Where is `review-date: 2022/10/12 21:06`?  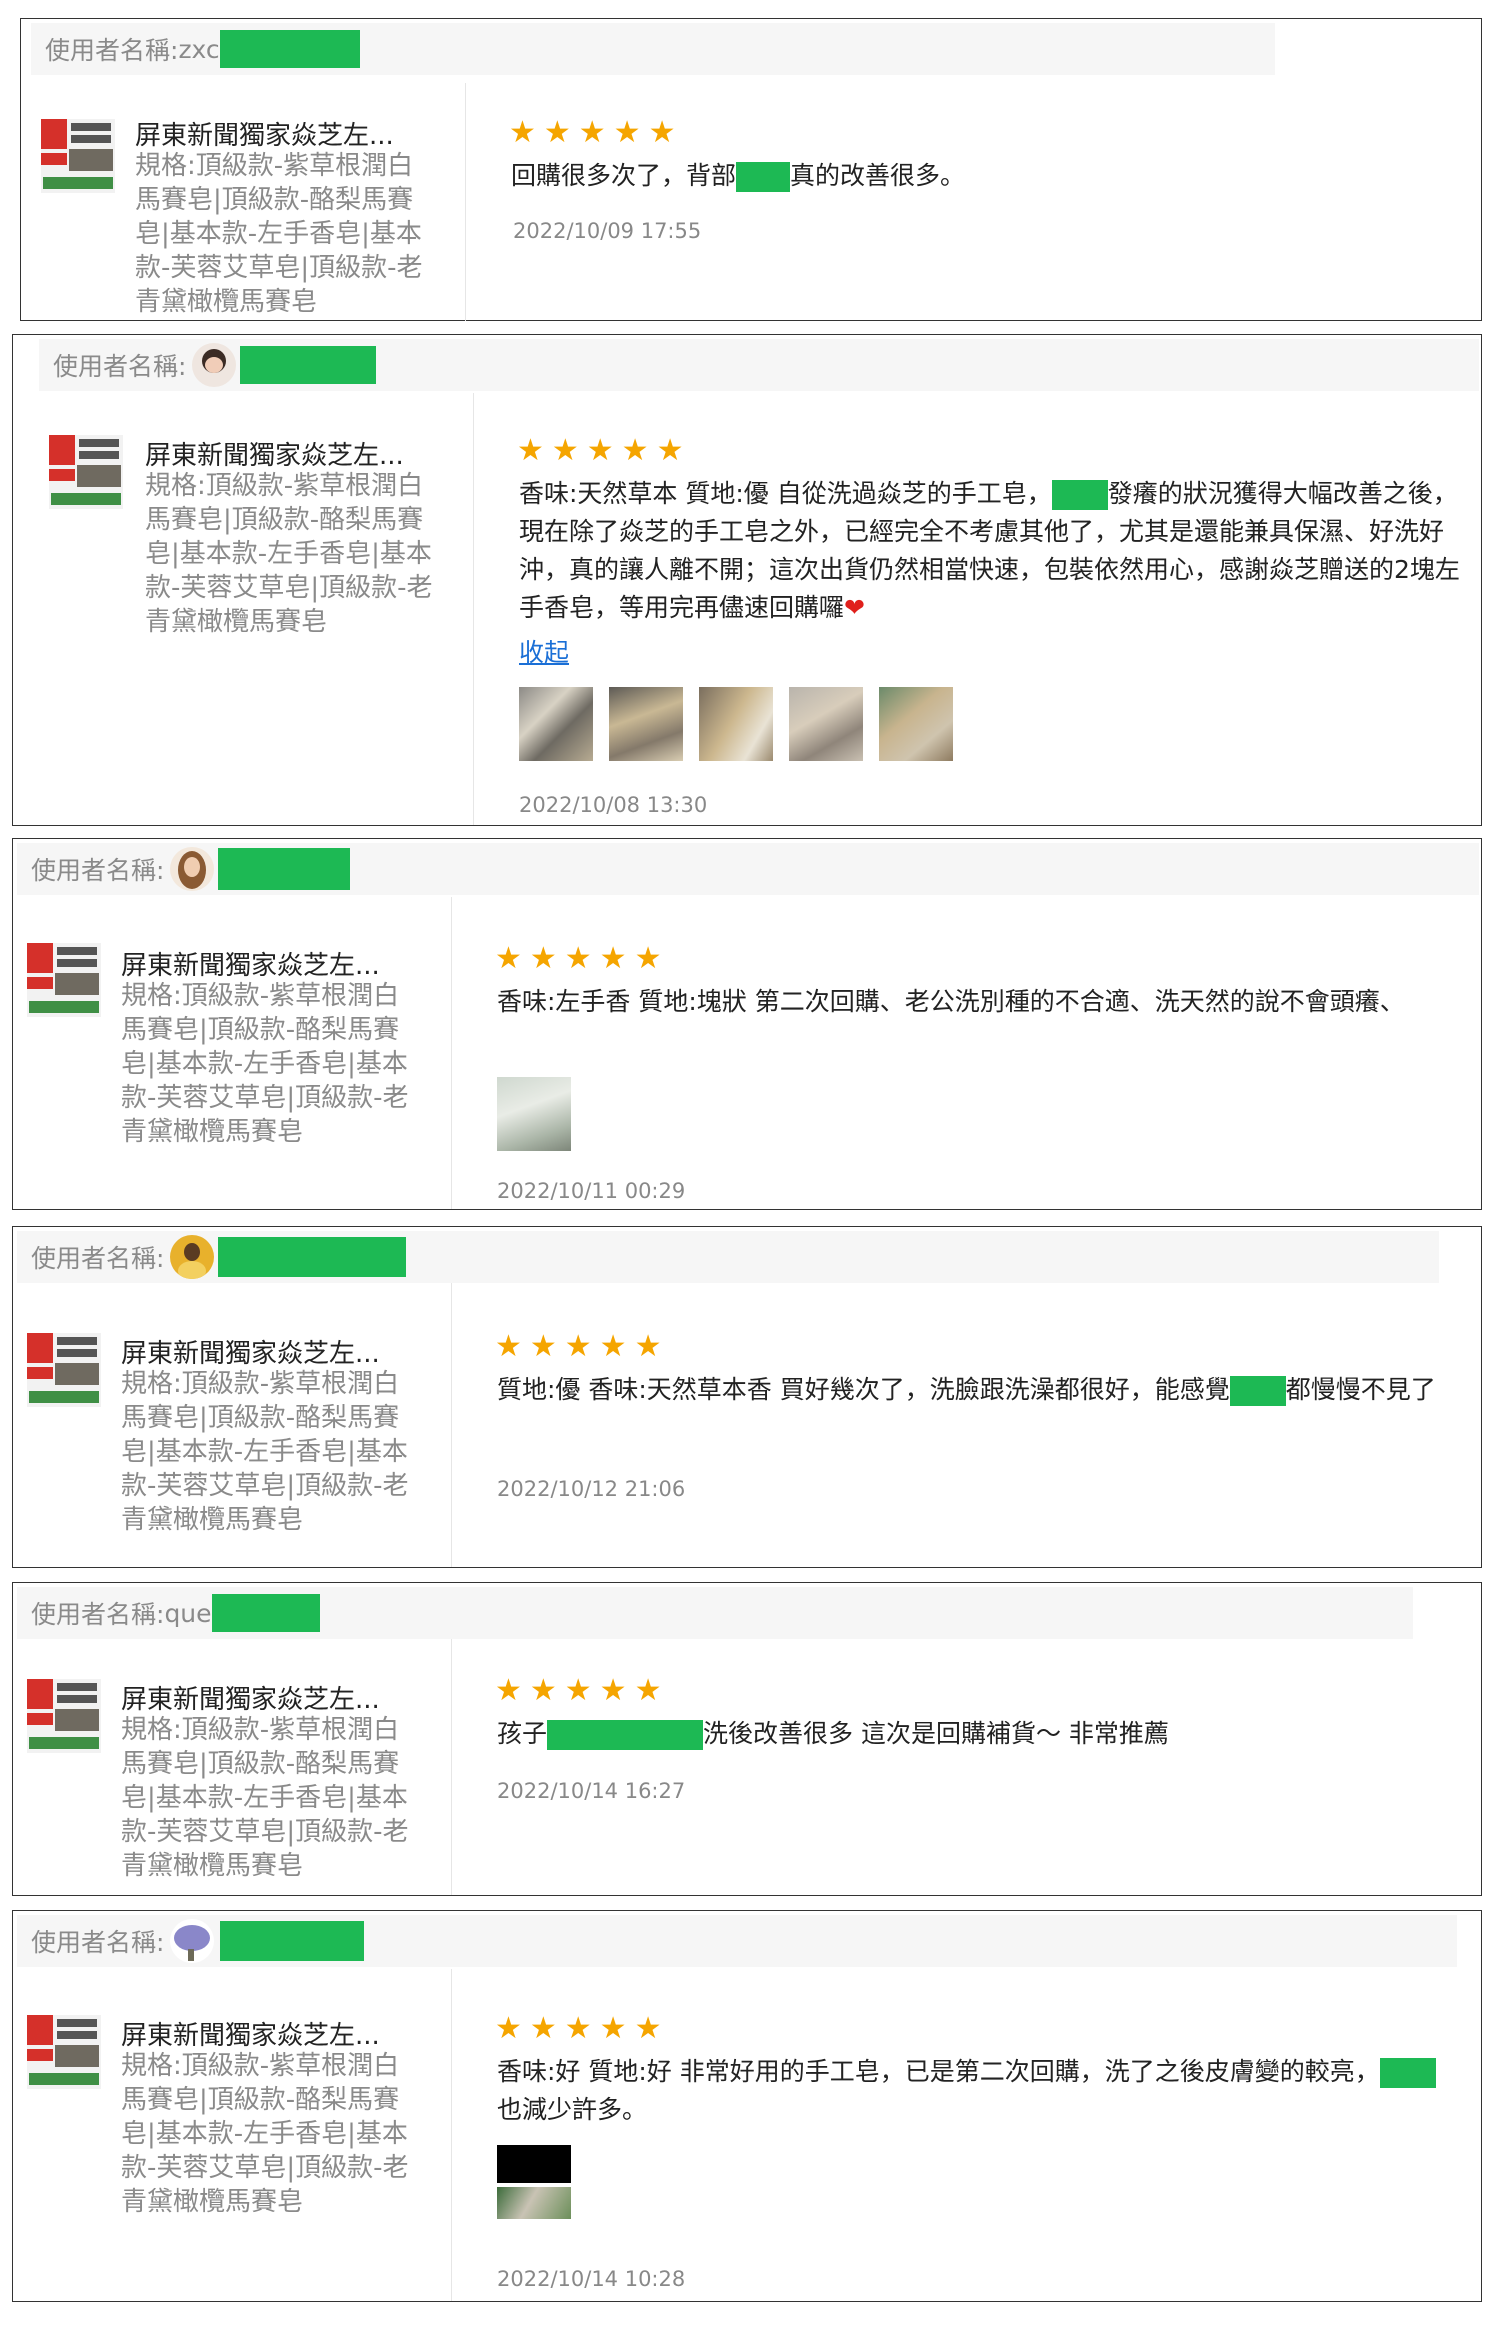
review-date: 2022/10/12 21:06 is located at coordinates (591, 1489).